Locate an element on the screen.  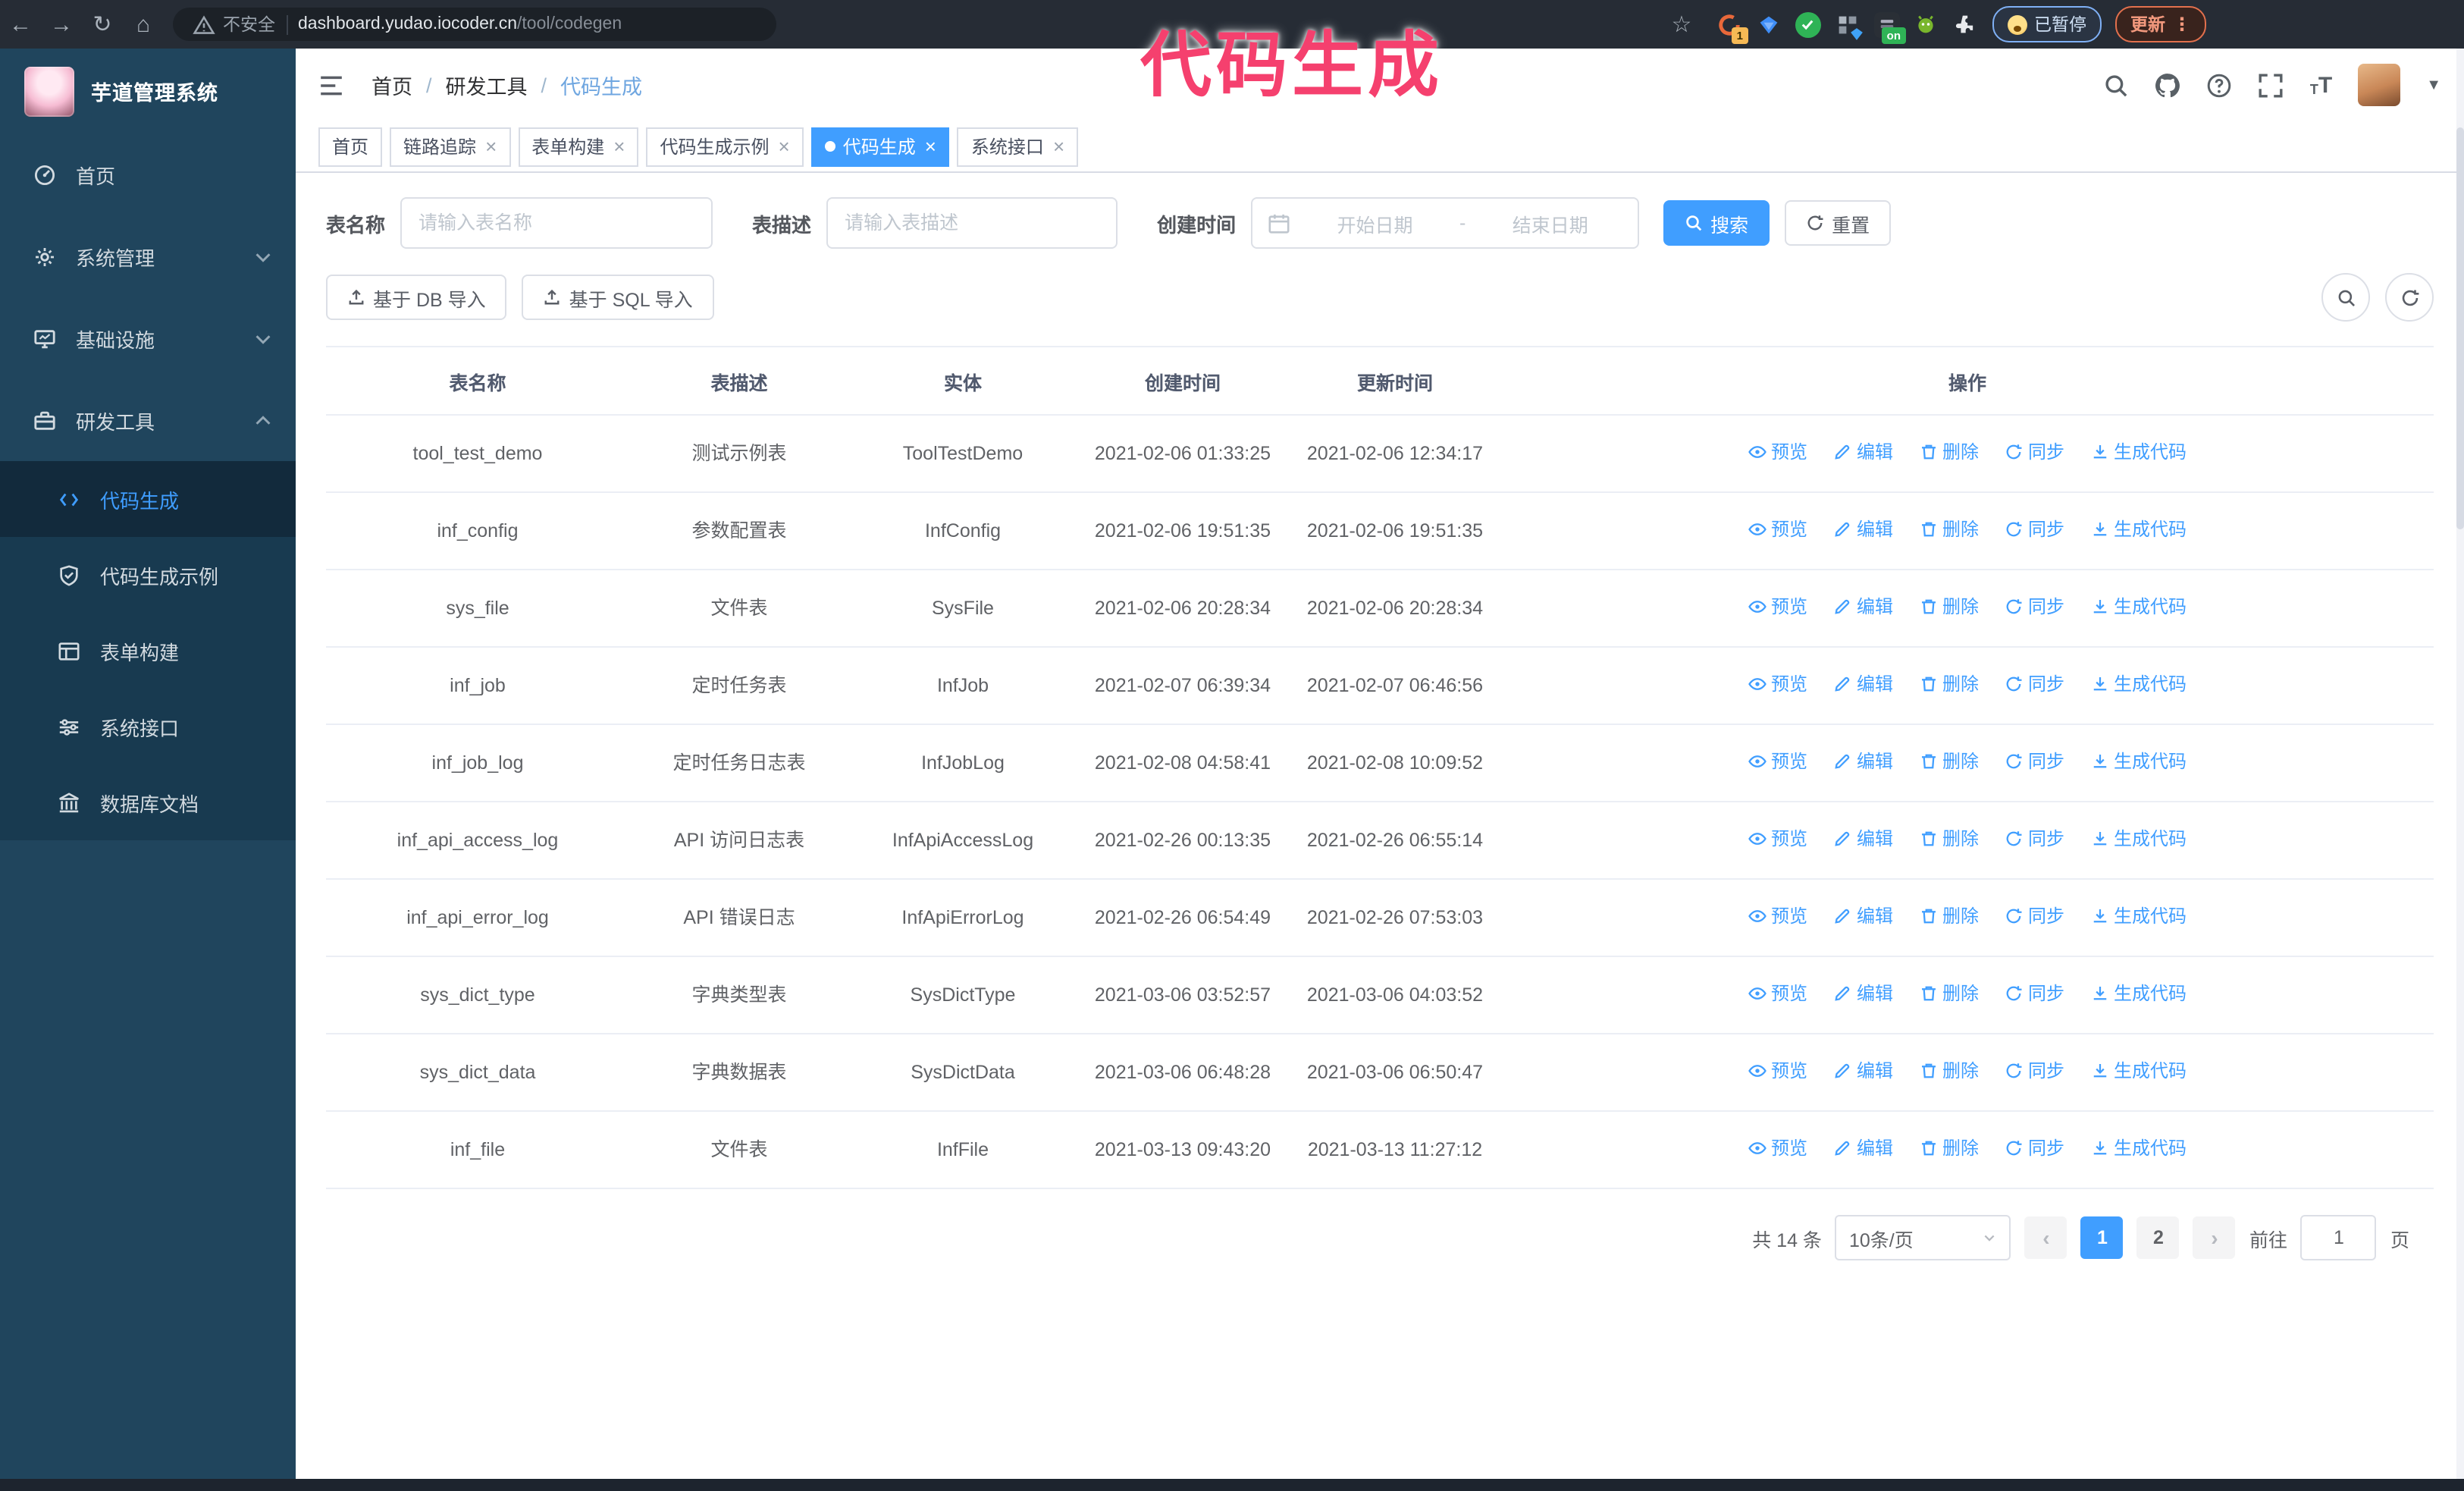
prev-page-button: ‹ is located at coordinates (2046, 1237).